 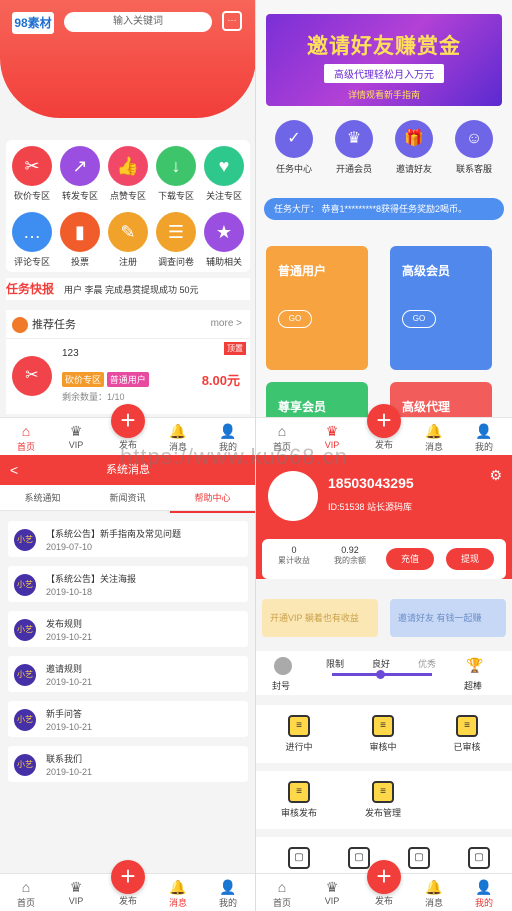 I want to click on home-header: 98素材 输入关键词 ···, so click(x=127, y=59).